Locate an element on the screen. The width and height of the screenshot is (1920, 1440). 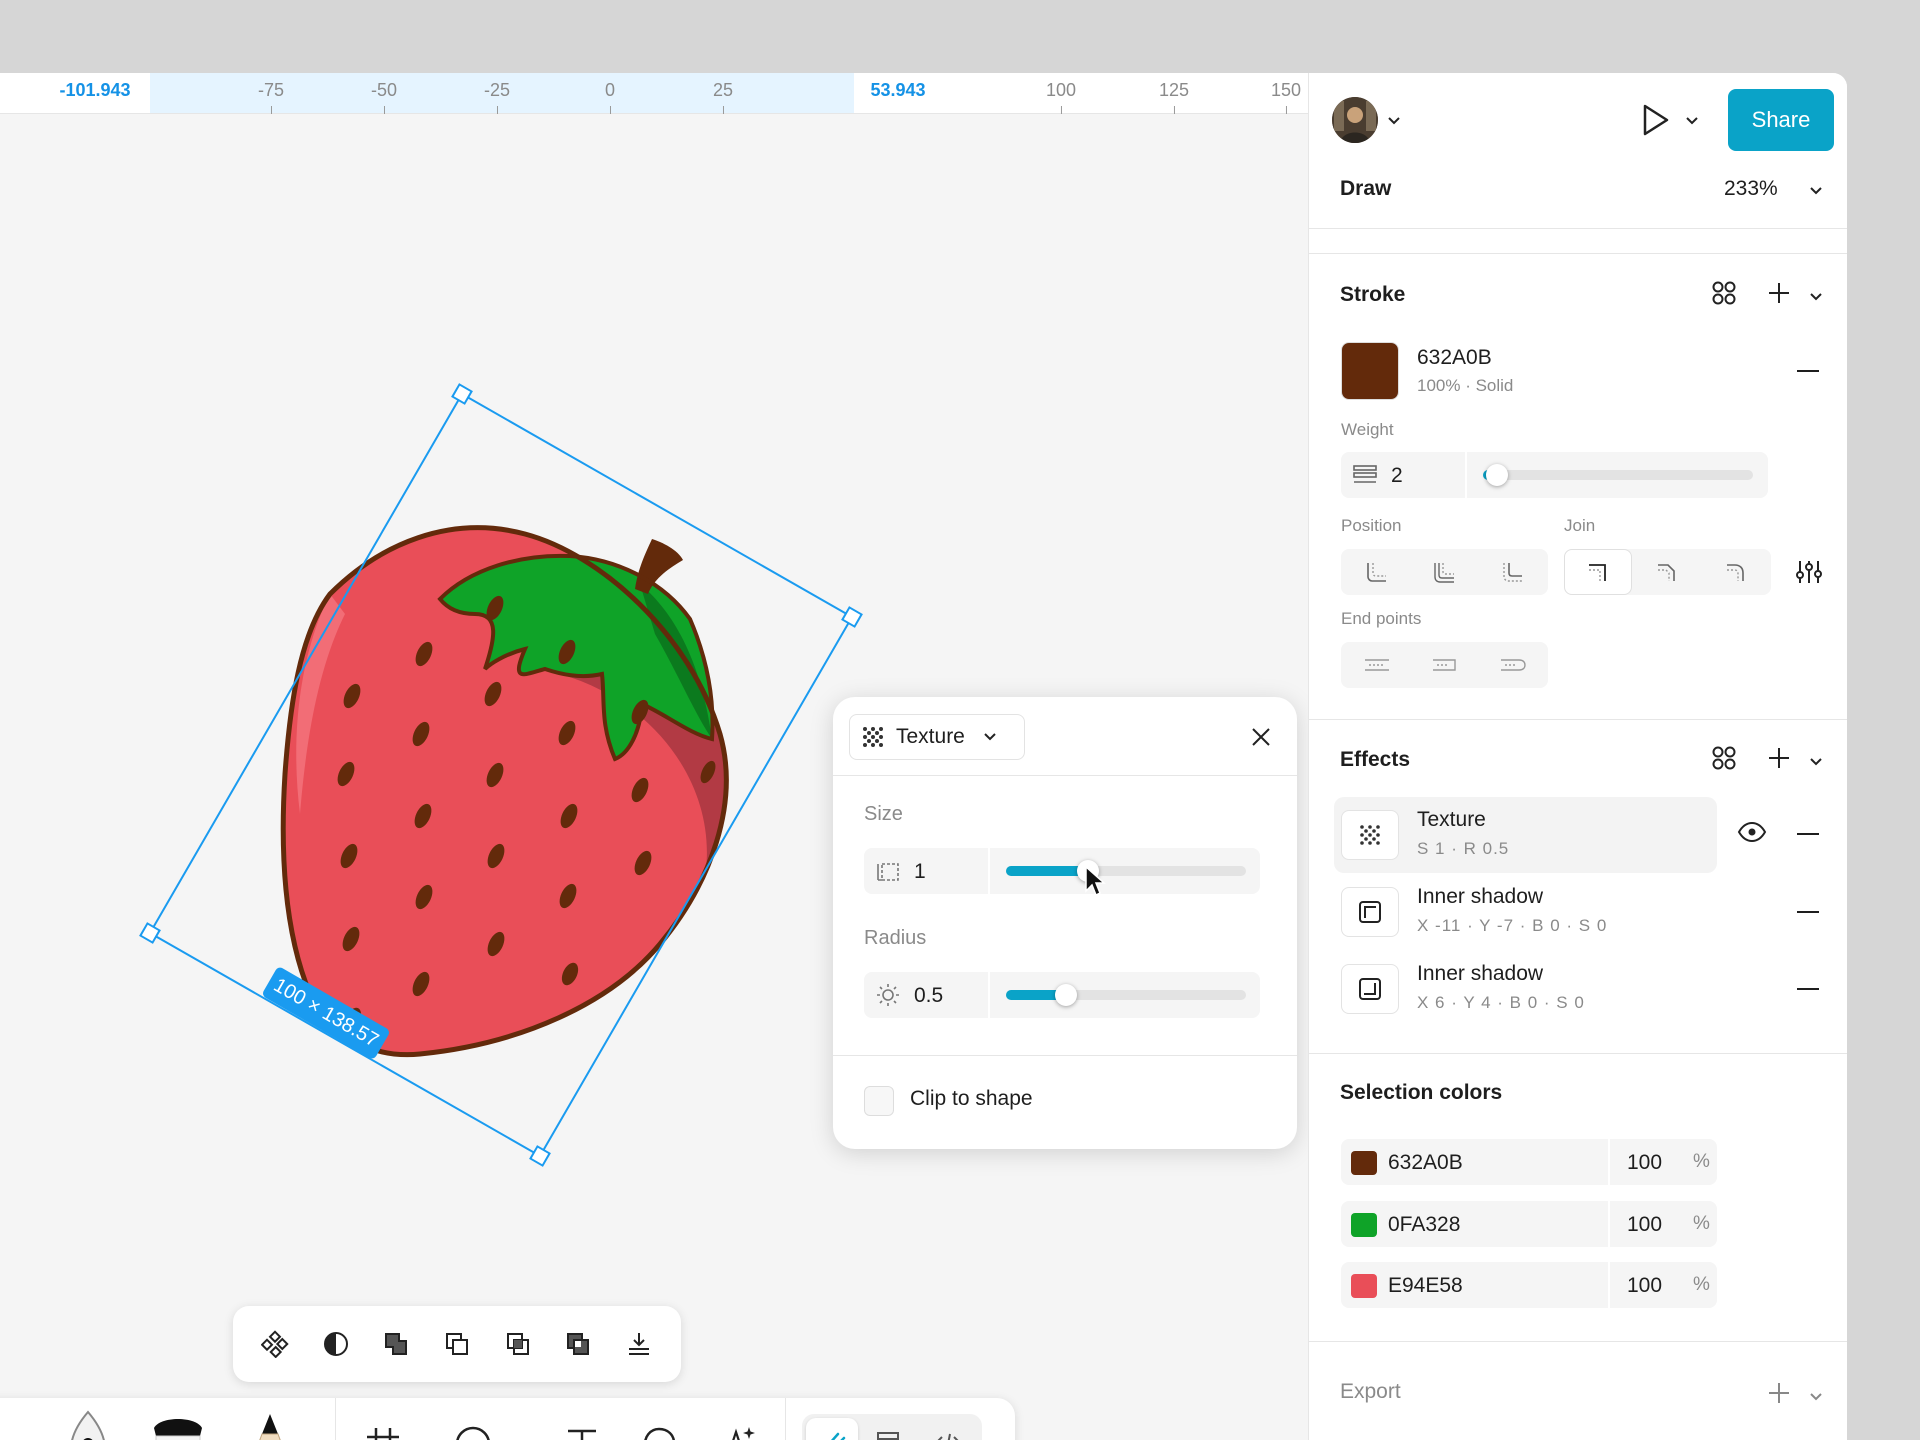
frame-tool is located at coordinates (383, 1433).